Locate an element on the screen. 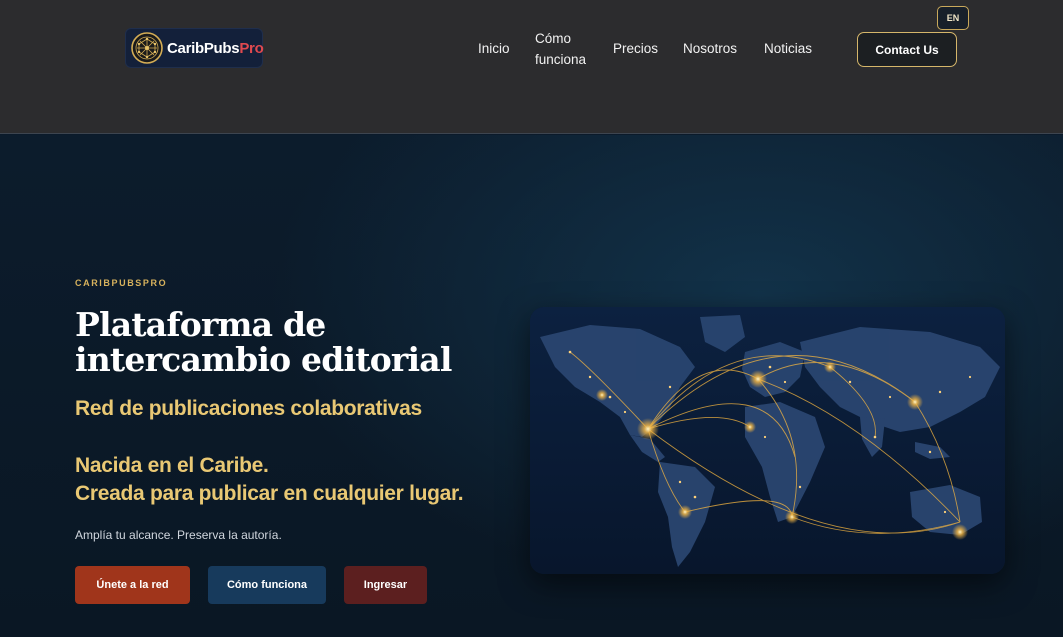 The height and width of the screenshot is (637, 1063). nav-item-noticias: Noticias is located at coordinates (788, 48).